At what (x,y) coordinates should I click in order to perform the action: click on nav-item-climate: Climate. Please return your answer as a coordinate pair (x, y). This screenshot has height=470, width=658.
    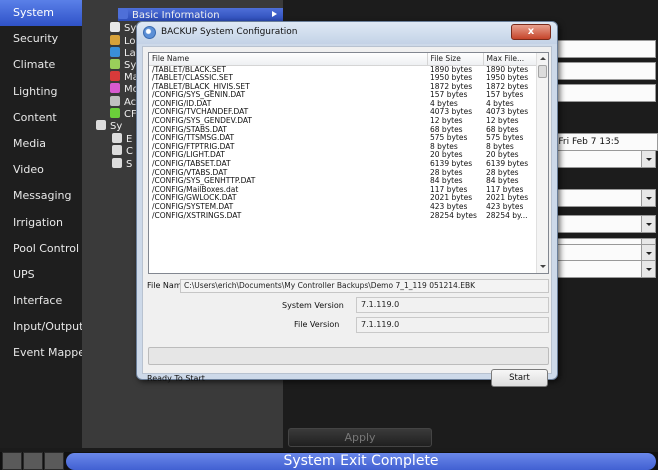
    Looking at the image, I should click on (41, 65).